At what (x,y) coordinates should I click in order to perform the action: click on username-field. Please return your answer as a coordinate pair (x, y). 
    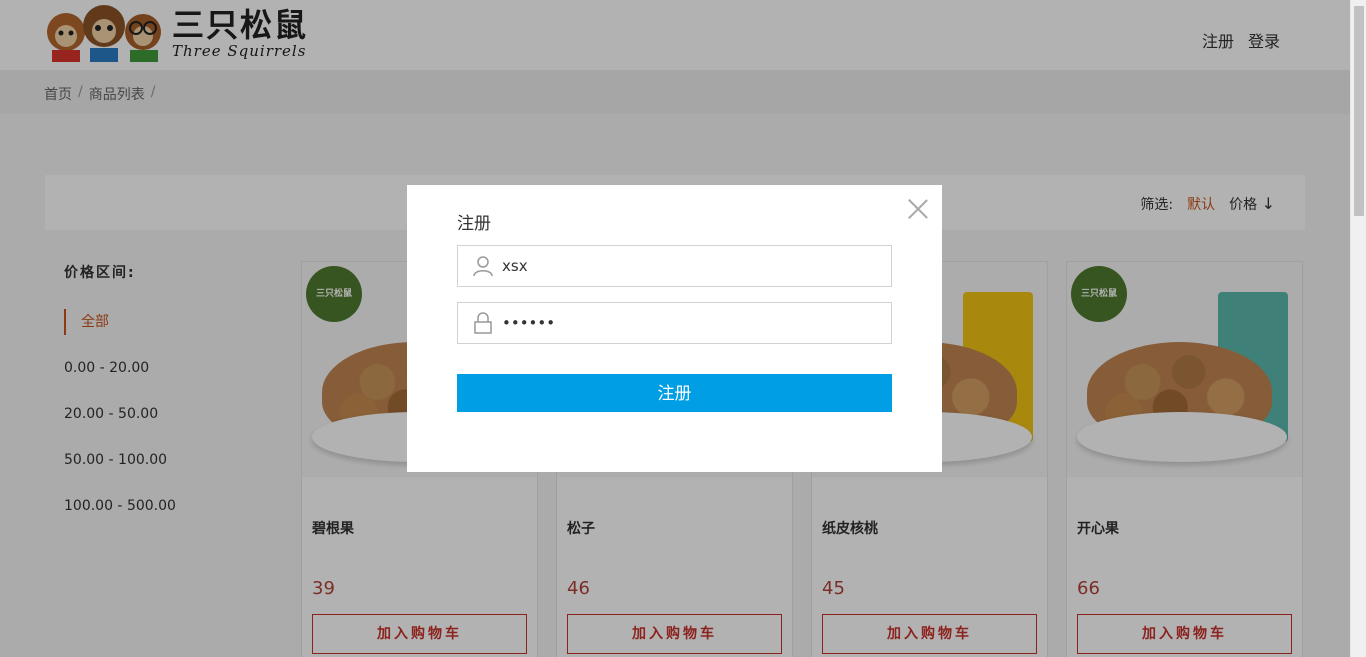
    Looking at the image, I should click on (674, 266).